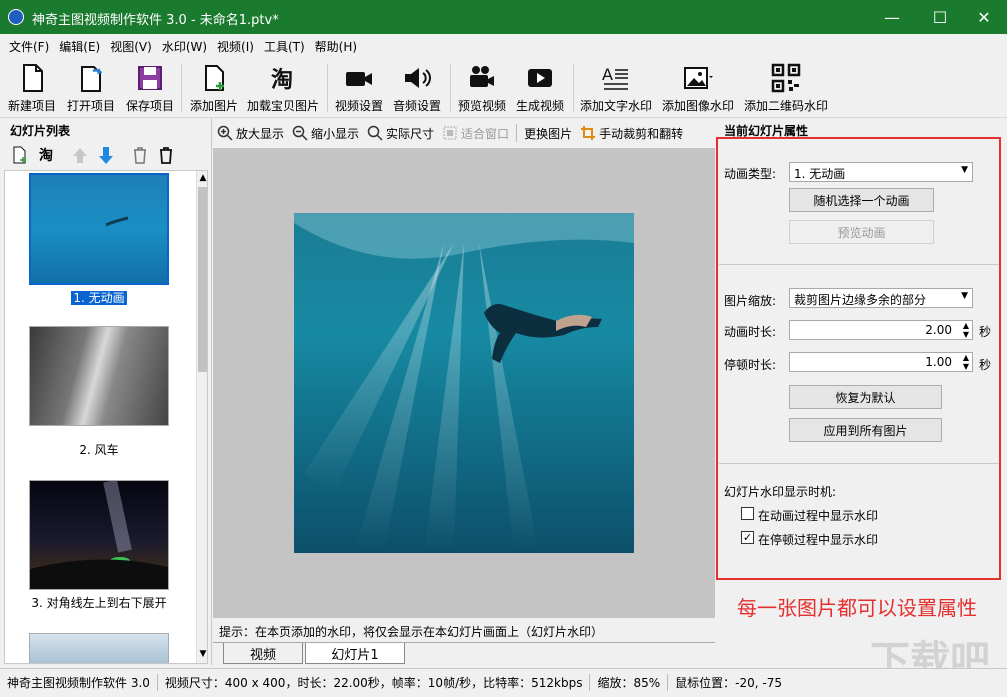 The width and height of the screenshot is (1007, 697). What do you see at coordinates (29, 46) in the screenshot?
I see `menu-file: 文件(F)` at bounding box center [29, 46].